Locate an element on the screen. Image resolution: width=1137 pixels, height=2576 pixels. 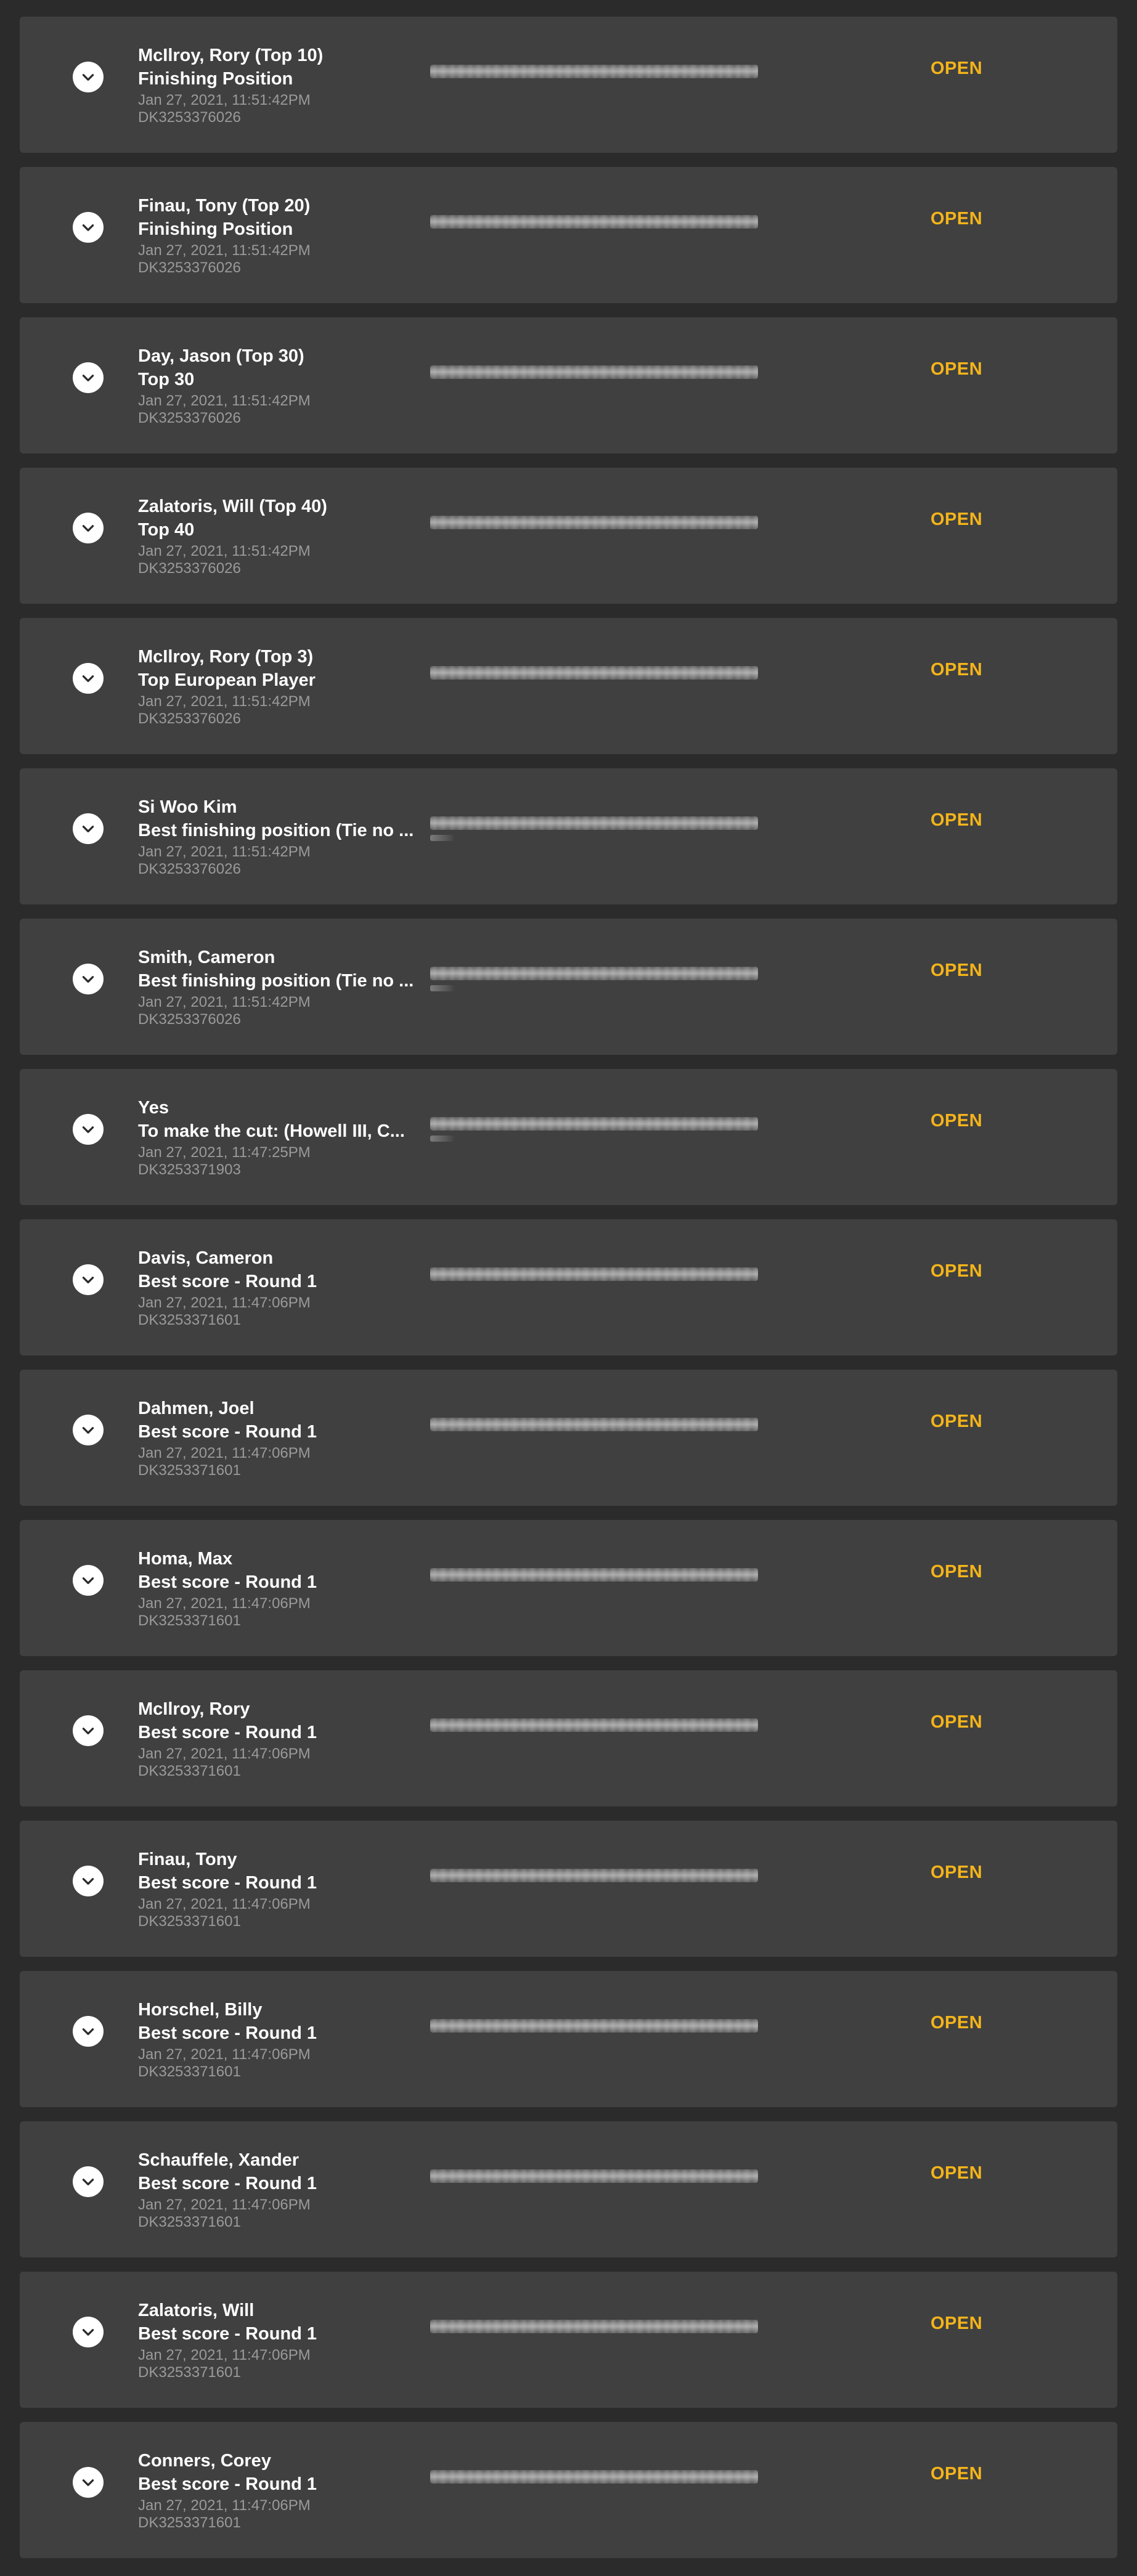
bet-selection: Smith, Cameron is located at coordinates (206, 957).